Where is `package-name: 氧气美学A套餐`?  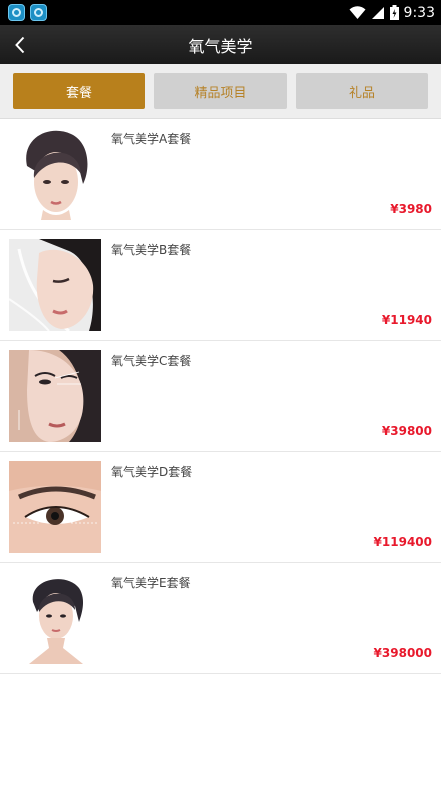 package-name: 氧气美学A套餐 is located at coordinates (151, 139).